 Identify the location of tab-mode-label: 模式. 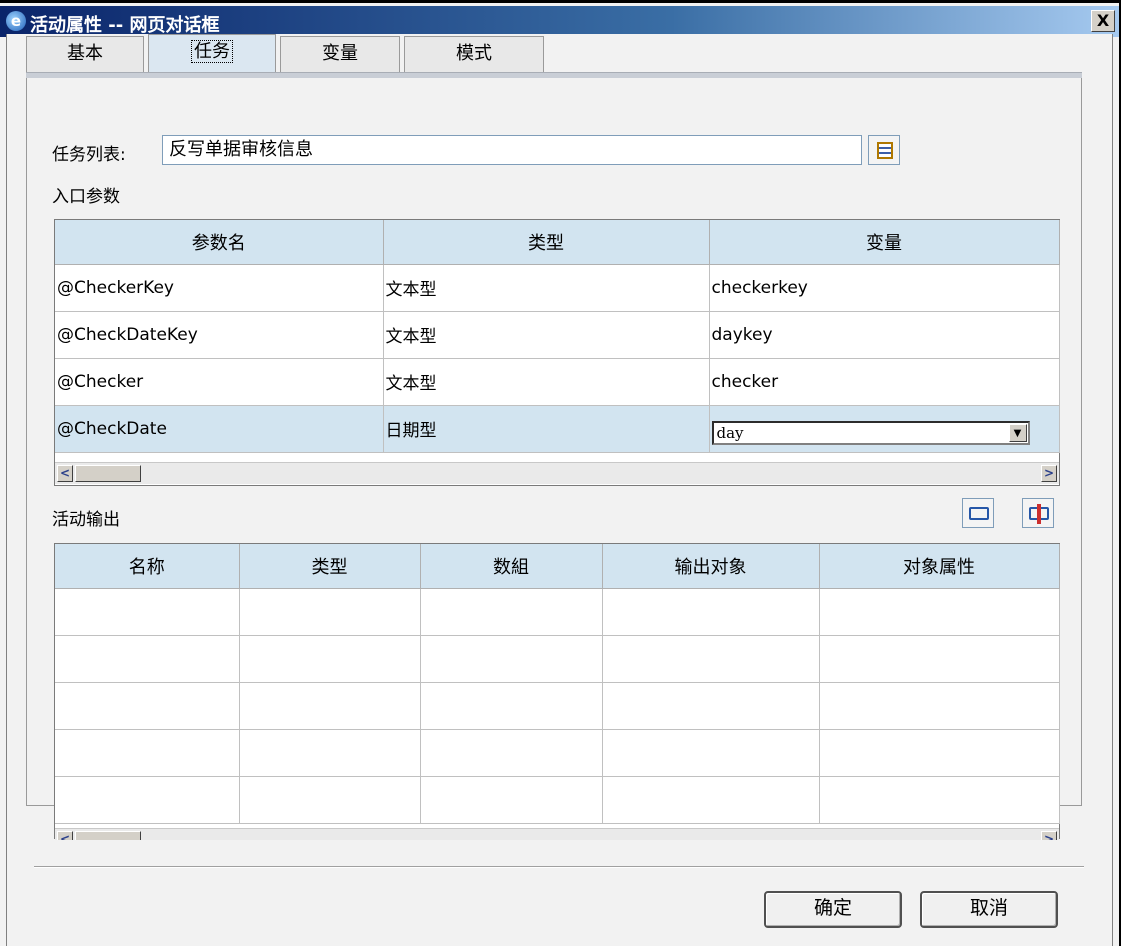
(474, 53).